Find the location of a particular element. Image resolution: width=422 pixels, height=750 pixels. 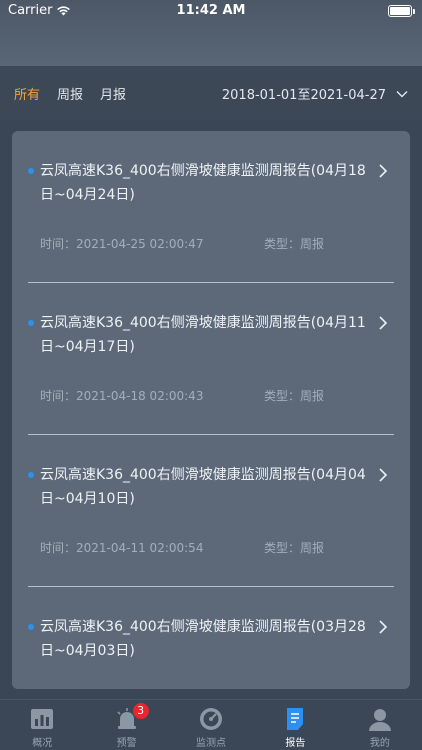

tab-label: 概况 is located at coordinates (42, 743).